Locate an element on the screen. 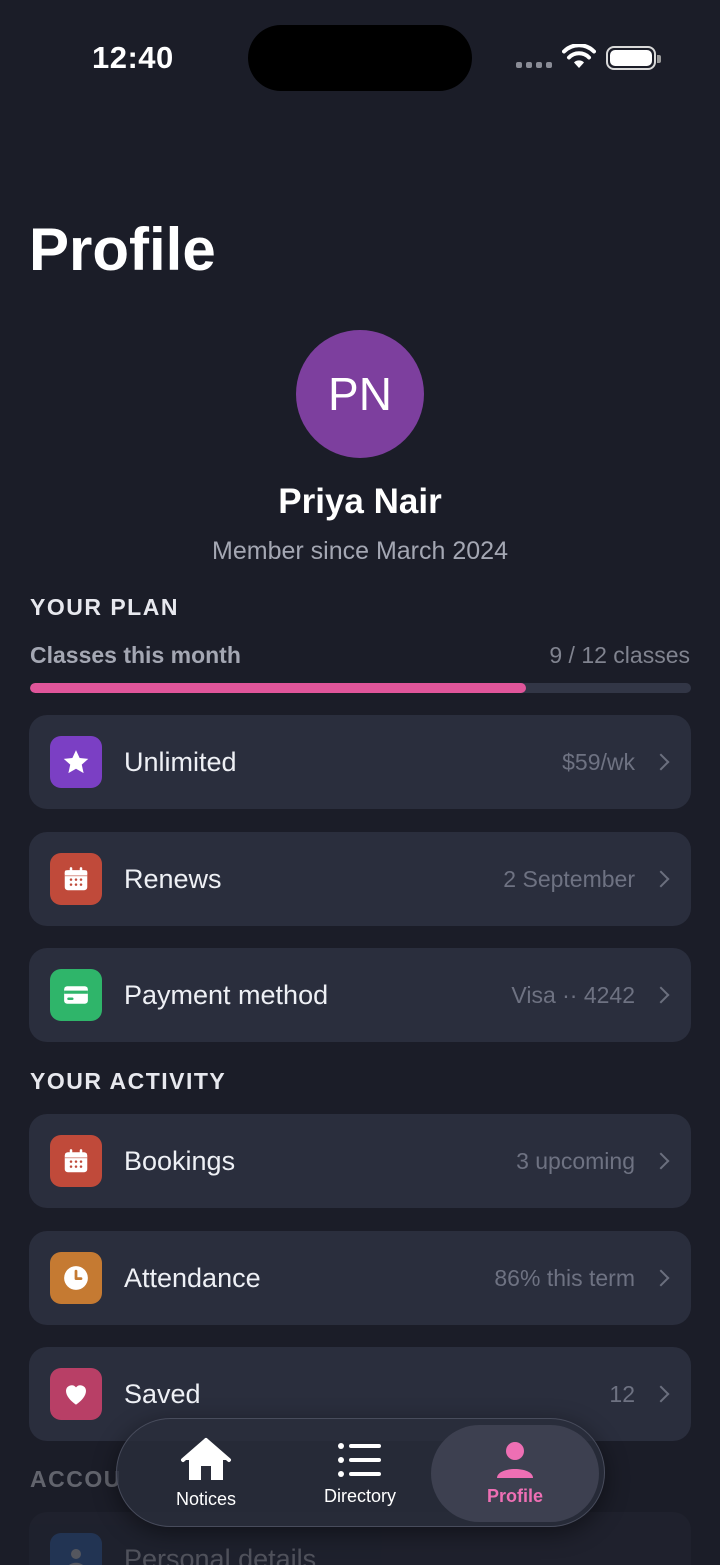 The image size is (720, 1565). plan-row-payment-method: Payment method Visa ·· 4242 is located at coordinates (360, 995).